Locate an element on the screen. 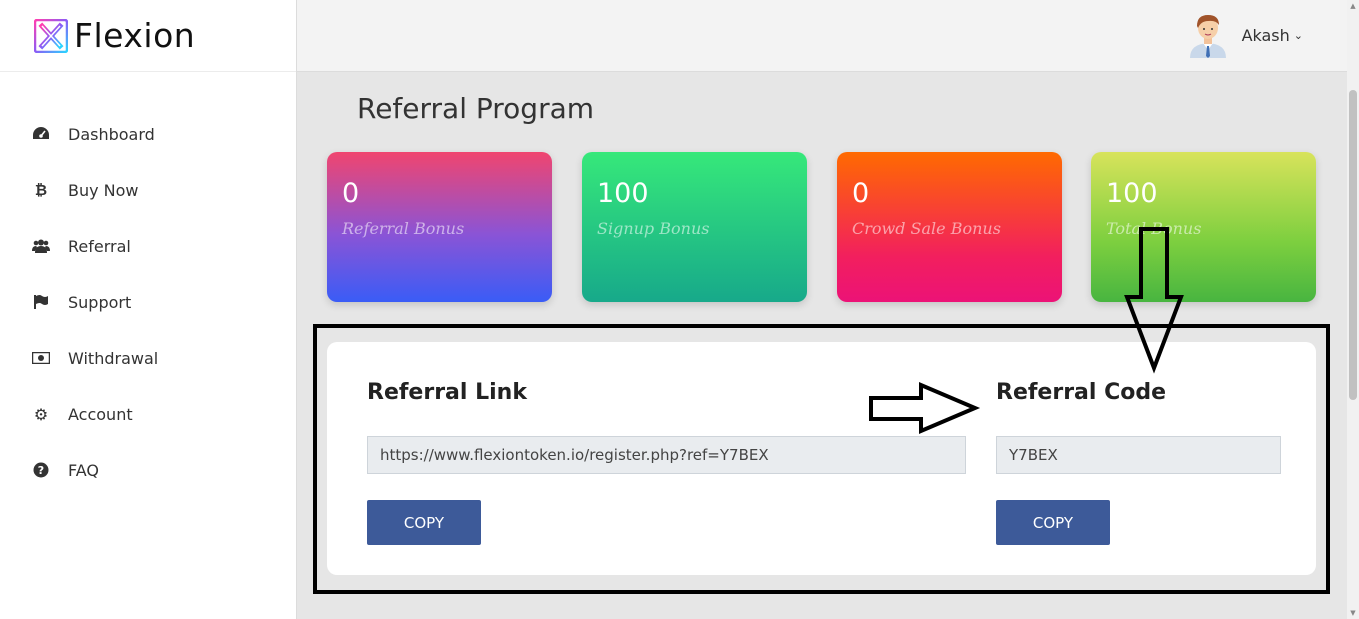 The height and width of the screenshot is (619, 1359). sidebar-item-label: Dashboard is located at coordinates (111, 134).